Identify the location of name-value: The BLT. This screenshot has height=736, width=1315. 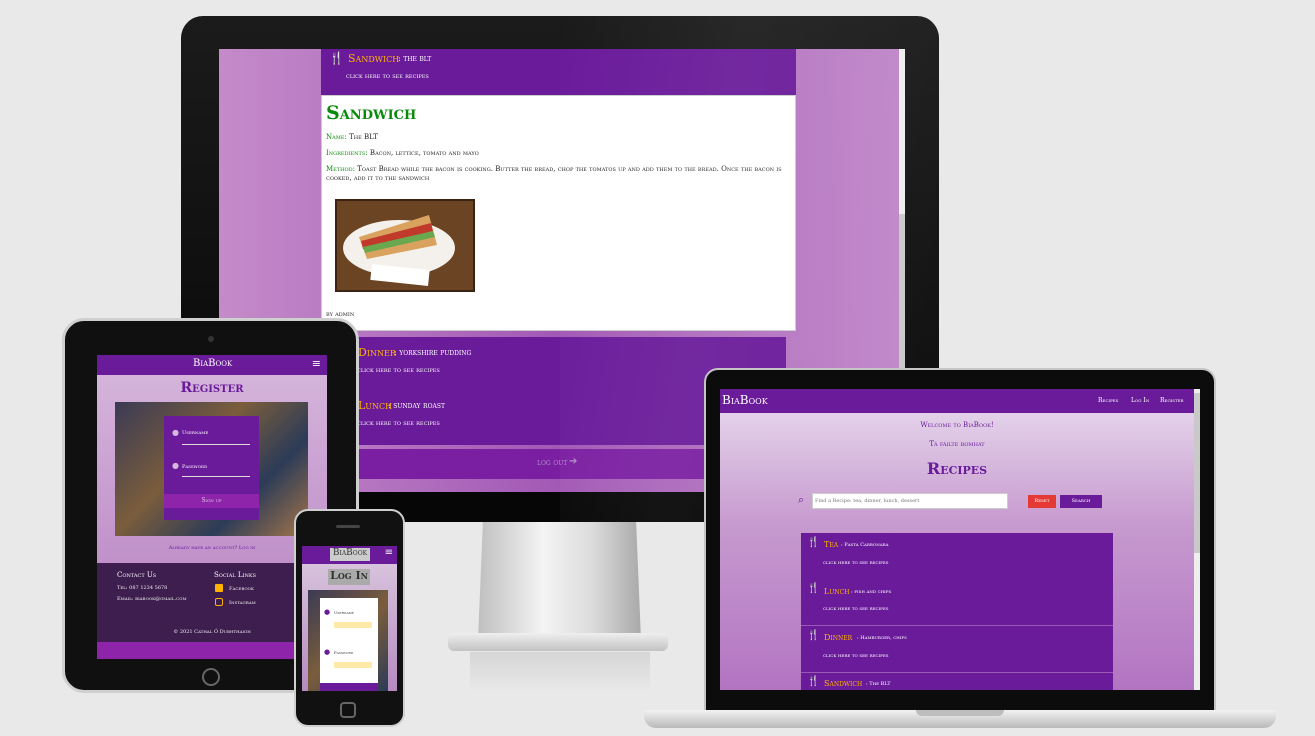
(363, 137).